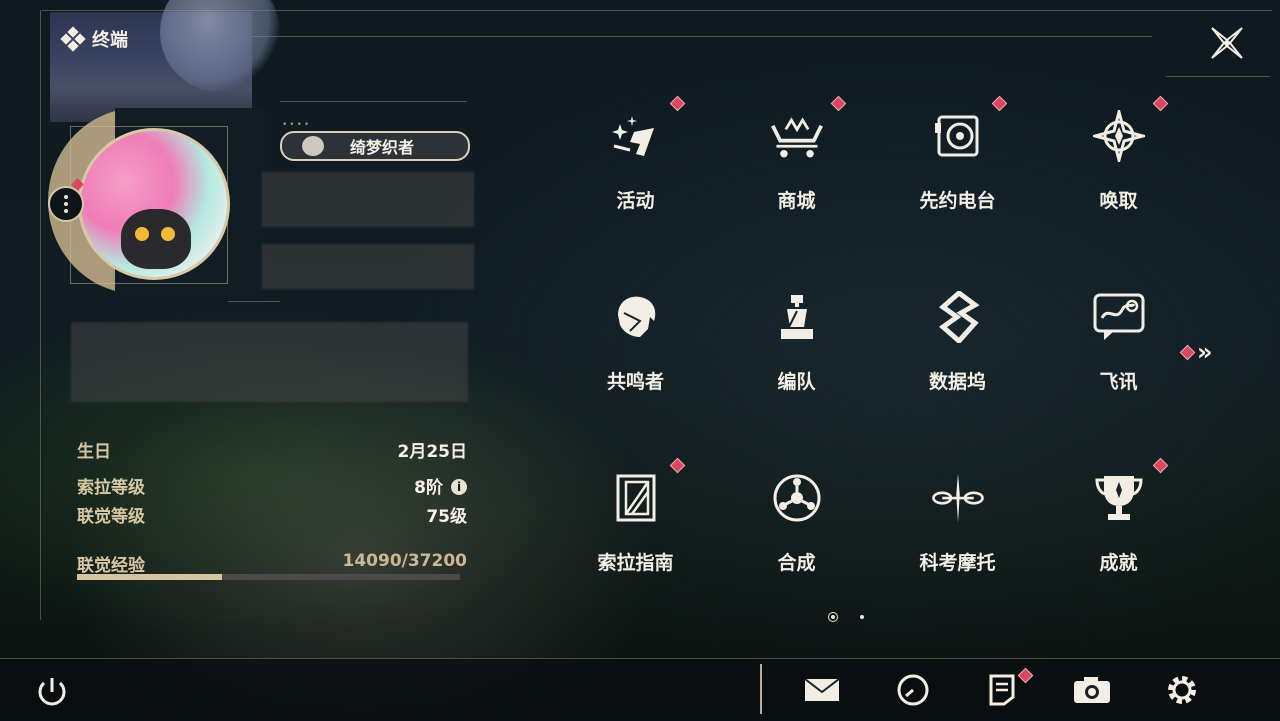 This screenshot has height=721, width=1280. What do you see at coordinates (297, 125) in the screenshot?
I see `name-dots: ••••` at bounding box center [297, 125].